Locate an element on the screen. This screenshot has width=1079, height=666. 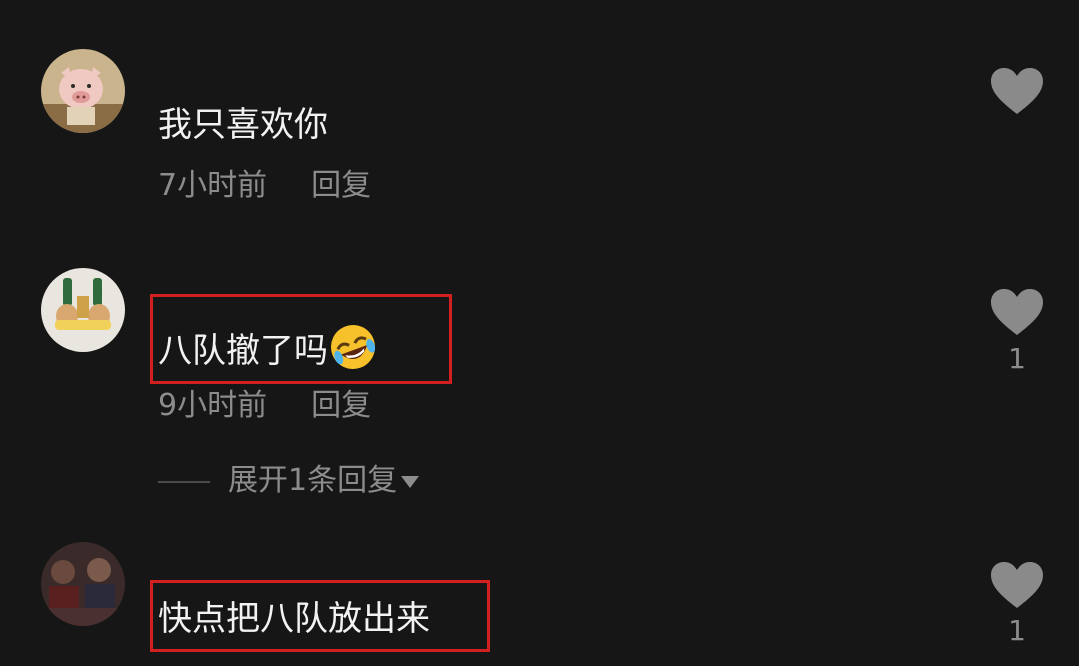
comment-text: 八队撤了吗 is located at coordinates (268, 347).